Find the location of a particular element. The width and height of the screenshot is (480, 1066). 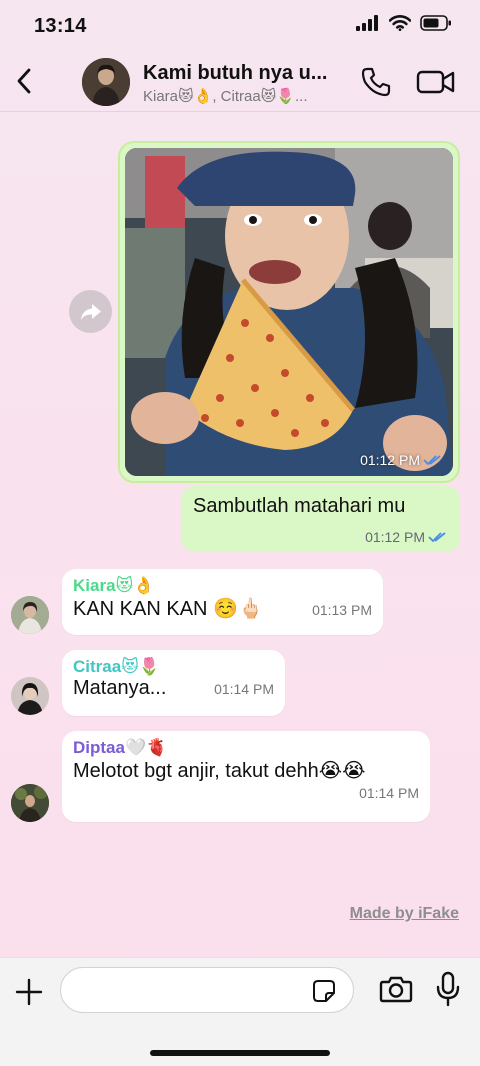

status-icons is located at coordinates (404, 23).